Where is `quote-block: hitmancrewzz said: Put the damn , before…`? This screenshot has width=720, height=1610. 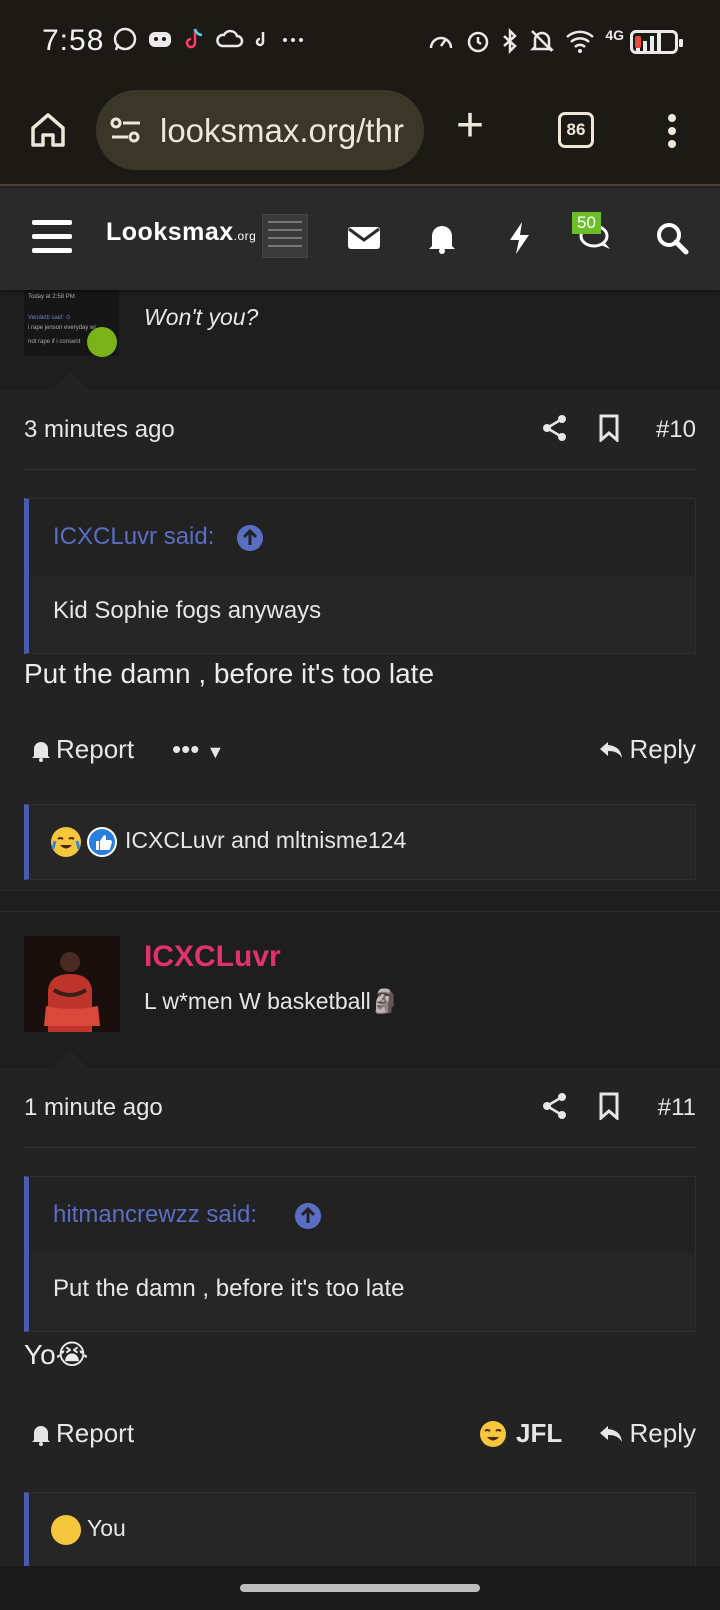 quote-block: hitmancrewzz said: Put the damn , before… is located at coordinates (360, 1254).